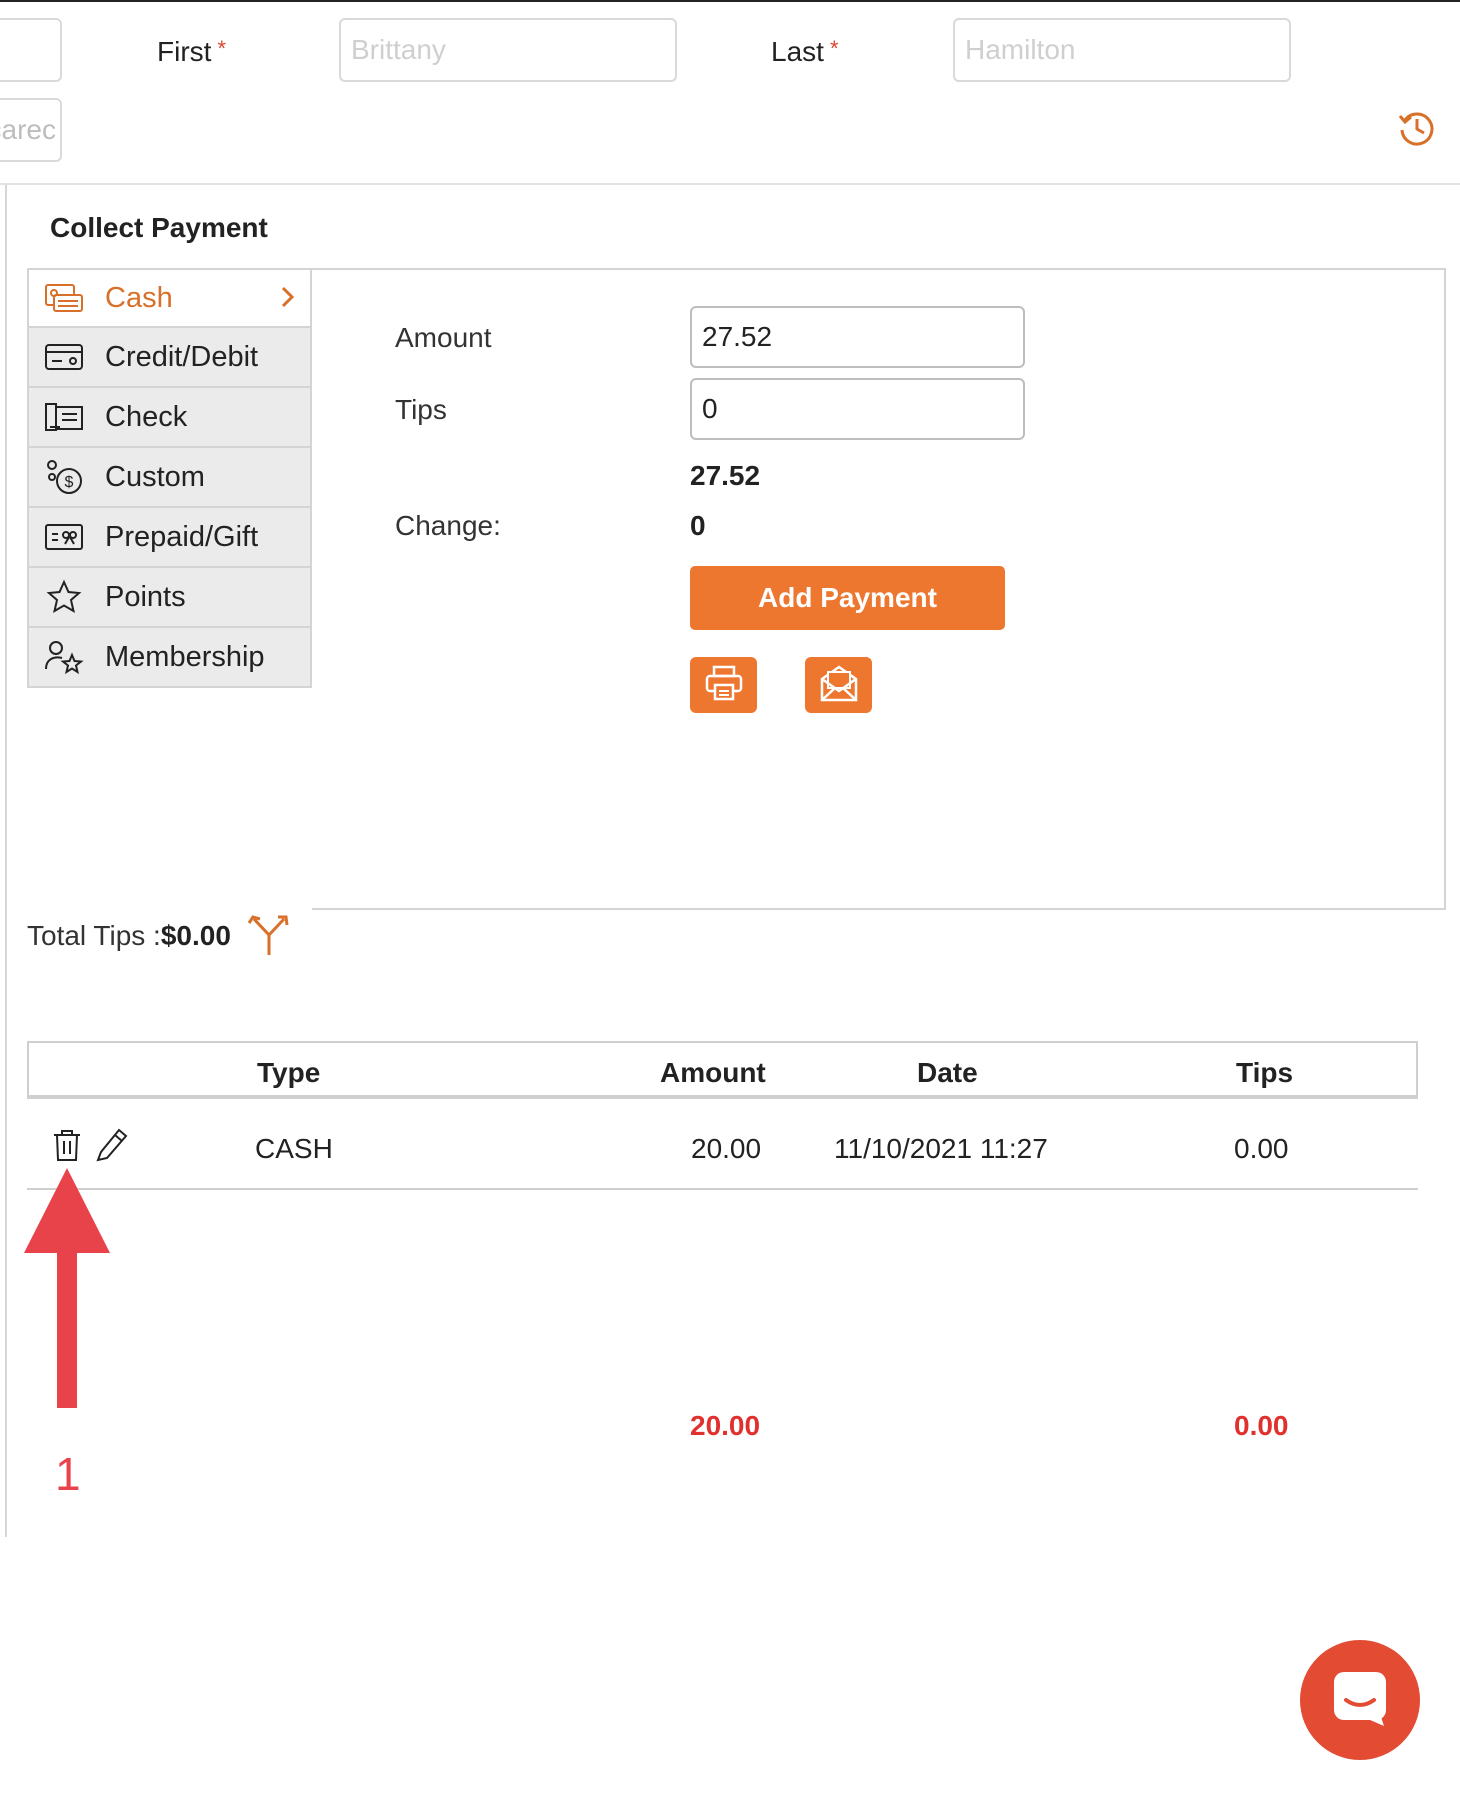 The width and height of the screenshot is (1460, 1800). I want to click on row-date: 11/10/2021 11:27, so click(941, 1148).